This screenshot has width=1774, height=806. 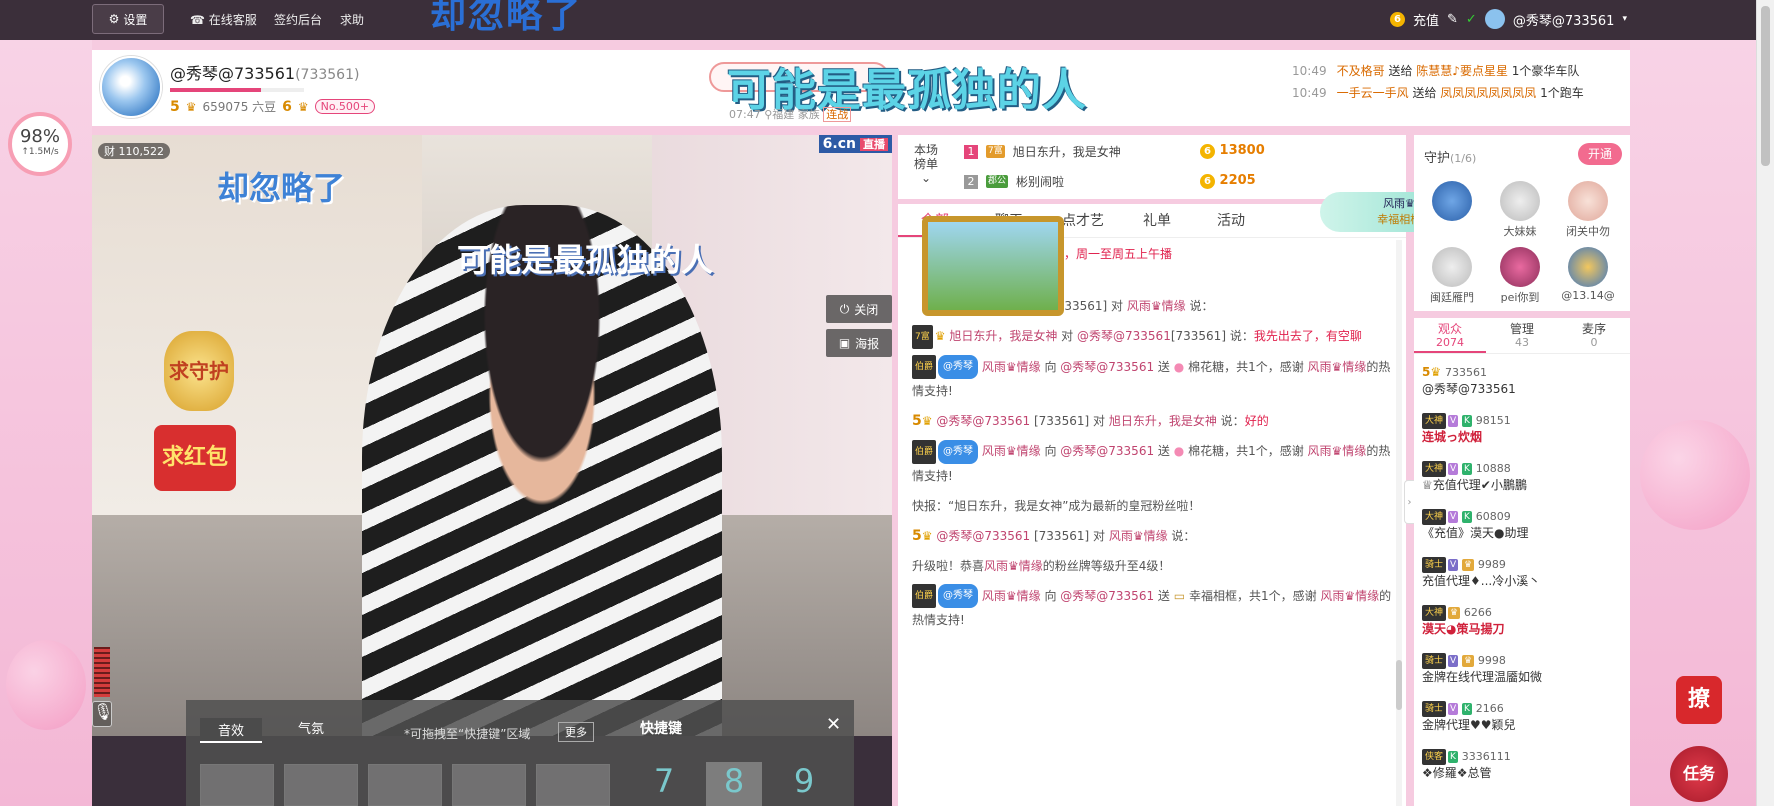 What do you see at coordinates (298, 19) in the screenshot?
I see `contract-link: 签约后台` at bounding box center [298, 19].